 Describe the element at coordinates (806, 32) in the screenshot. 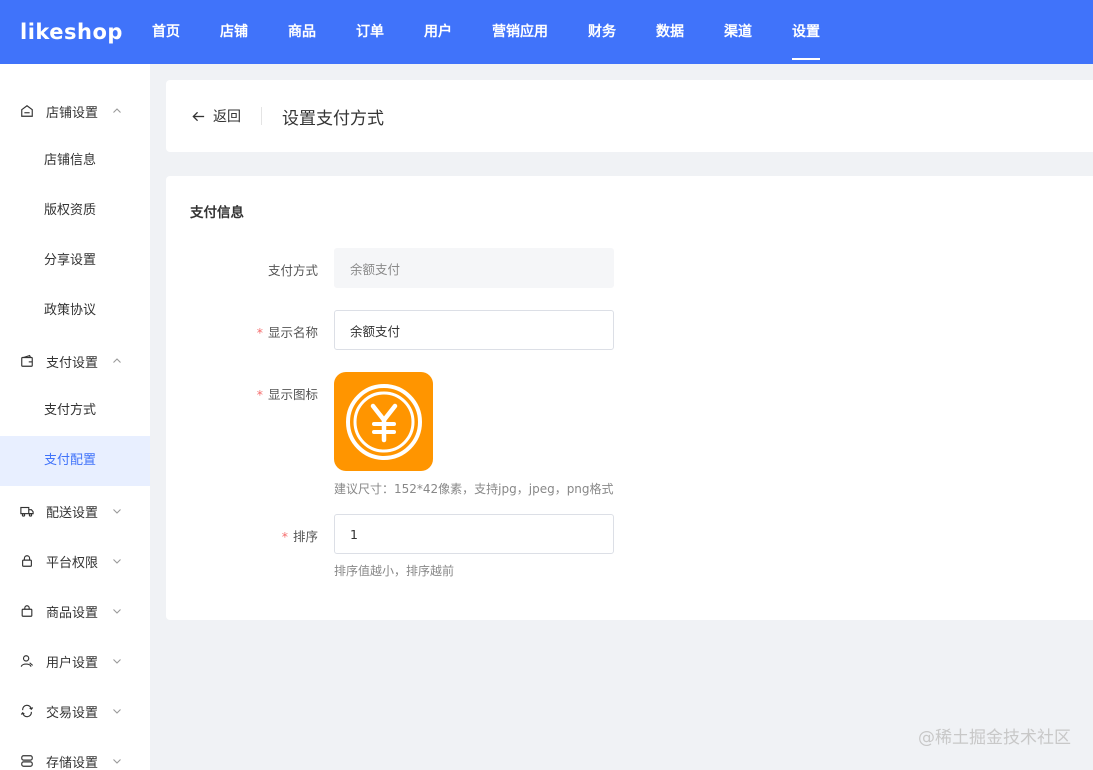

I see `nav-settings: 设置` at that location.